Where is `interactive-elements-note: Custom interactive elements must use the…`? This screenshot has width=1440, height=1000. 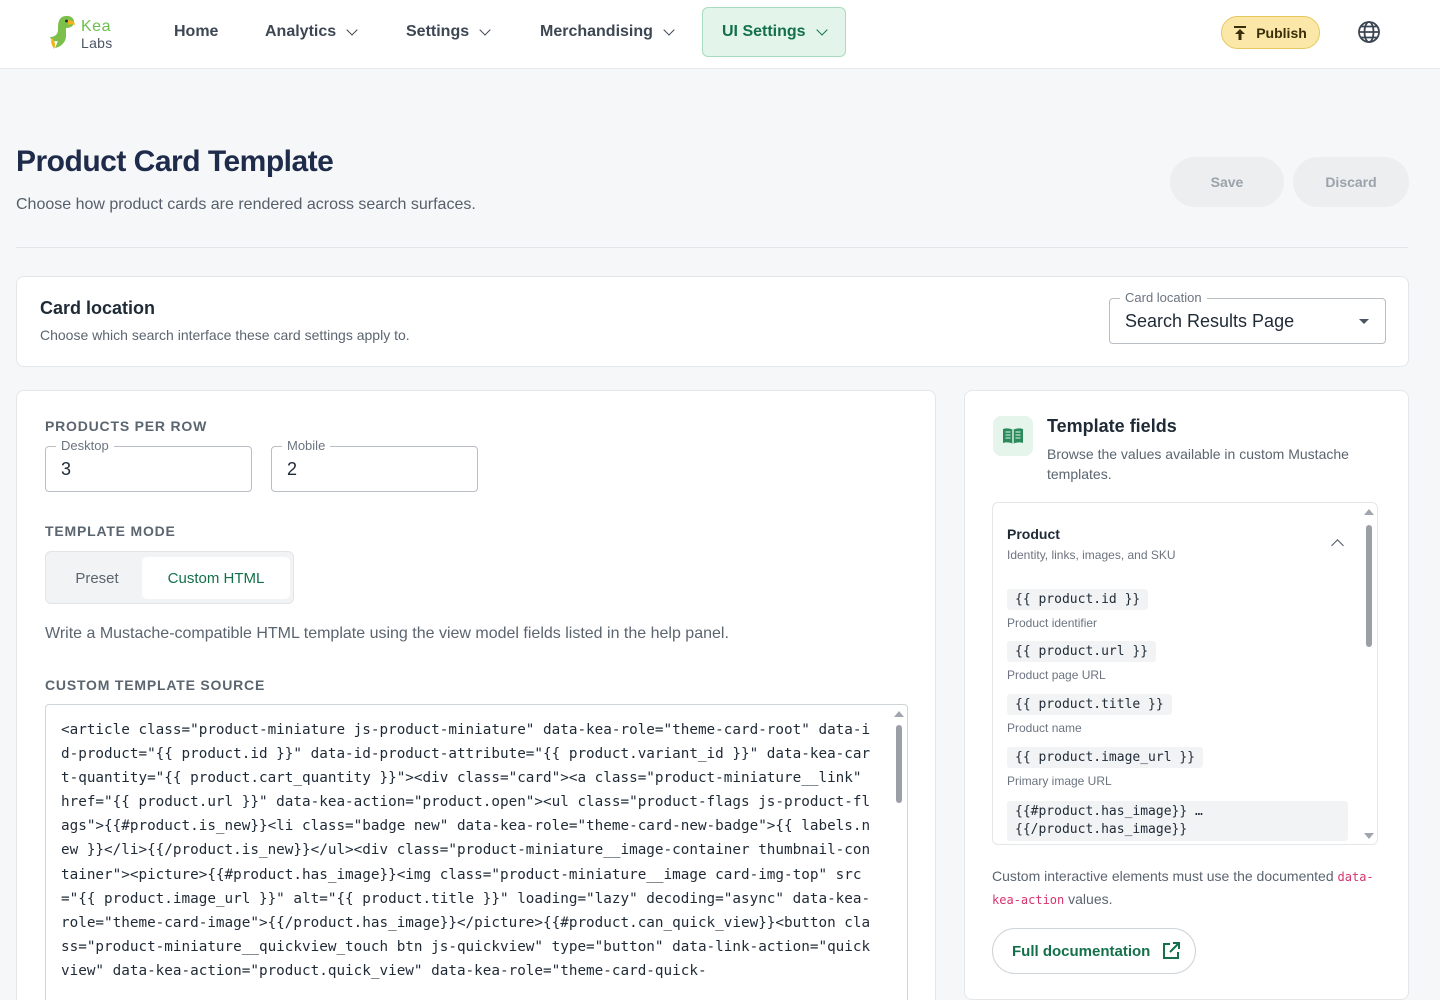
interactive-elements-note: Custom interactive elements must use the… is located at coordinates (1187, 888).